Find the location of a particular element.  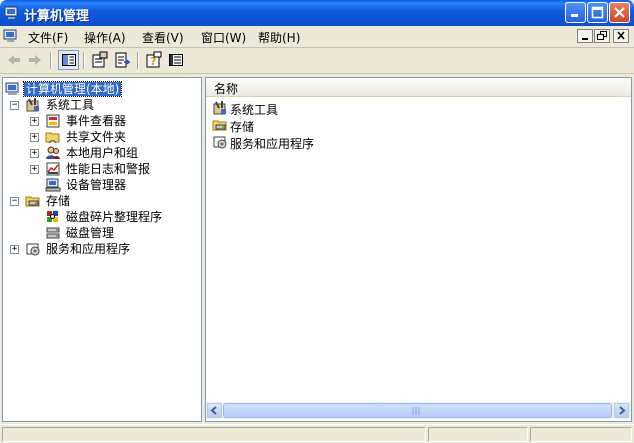

grip-icon is located at coordinates (416, 411).